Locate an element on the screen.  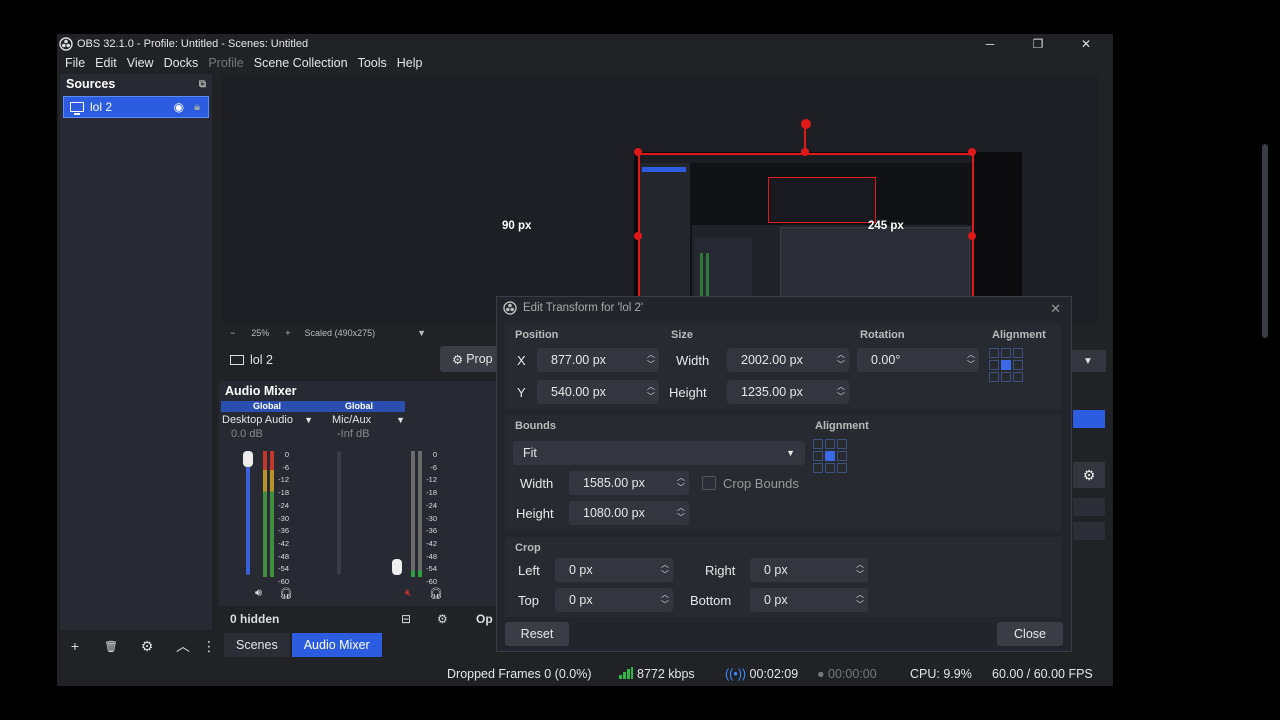
transition-dropdown: ▼ is located at coordinates (1088, 361).